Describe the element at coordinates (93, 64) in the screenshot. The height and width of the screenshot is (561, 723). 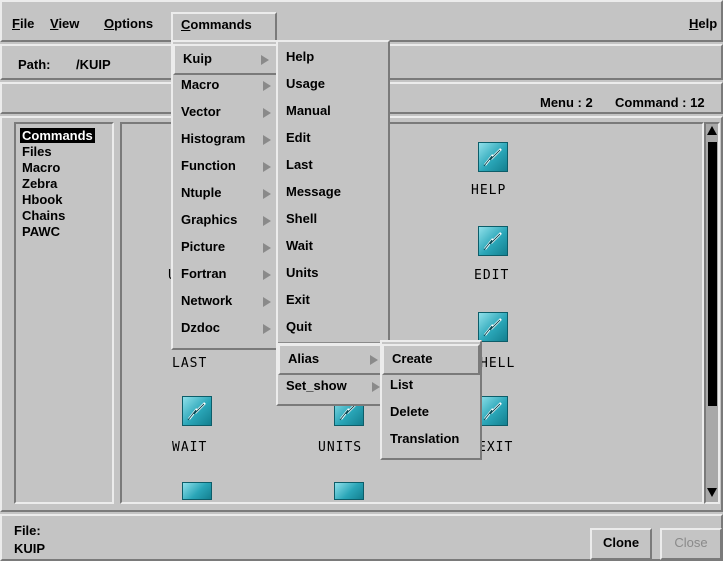
I see `path-value: /KUIP` at that location.